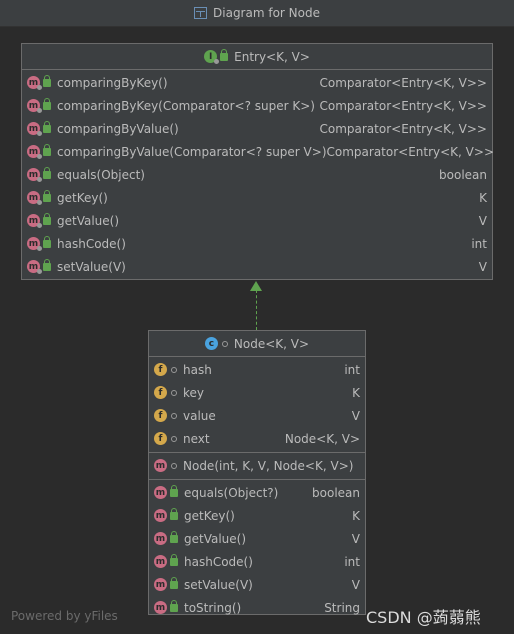 The image size is (514, 634). Describe the element at coordinates (355, 415) in the screenshot. I see `field-type: V` at that location.